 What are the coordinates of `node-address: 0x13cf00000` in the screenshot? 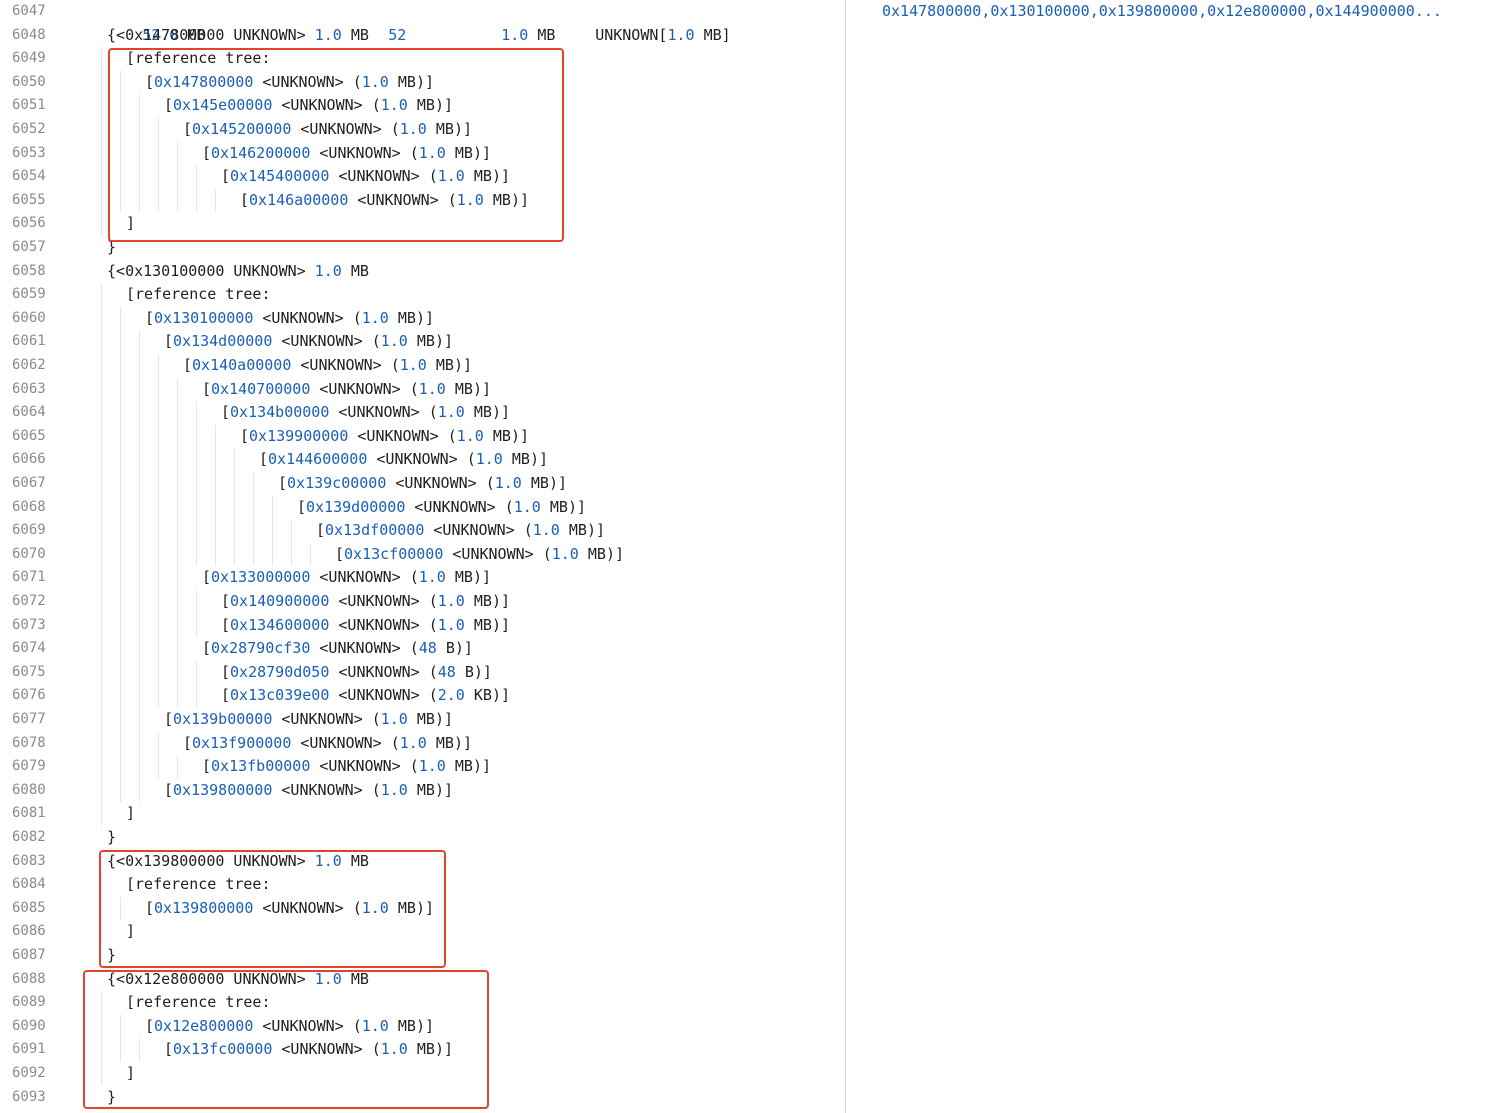 It's located at (394, 553).